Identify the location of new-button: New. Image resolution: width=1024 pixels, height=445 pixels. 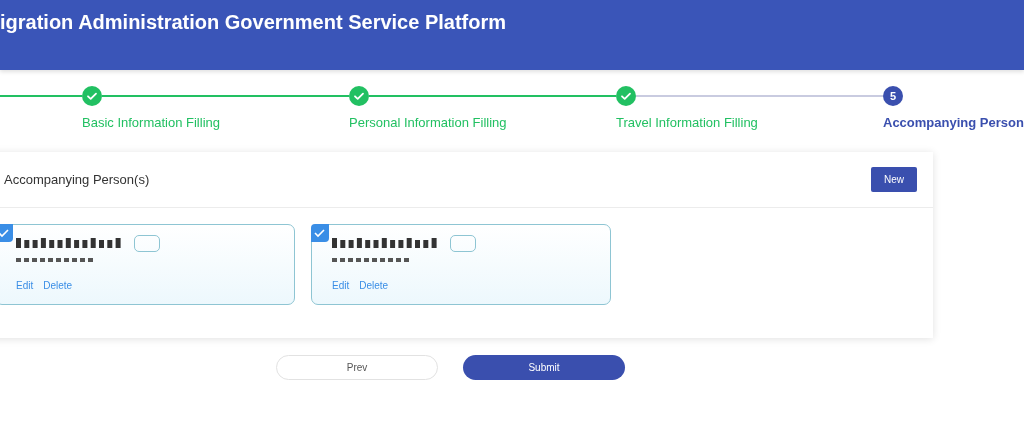
(894, 179).